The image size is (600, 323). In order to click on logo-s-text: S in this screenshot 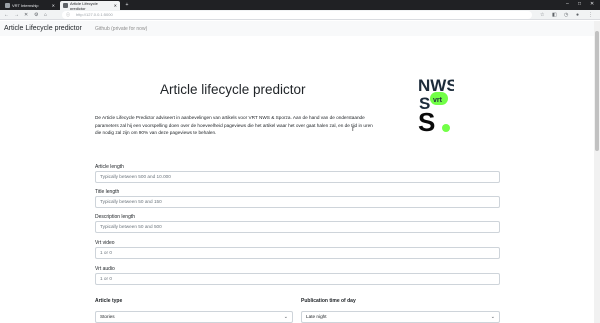, I will do `click(426, 121)`.